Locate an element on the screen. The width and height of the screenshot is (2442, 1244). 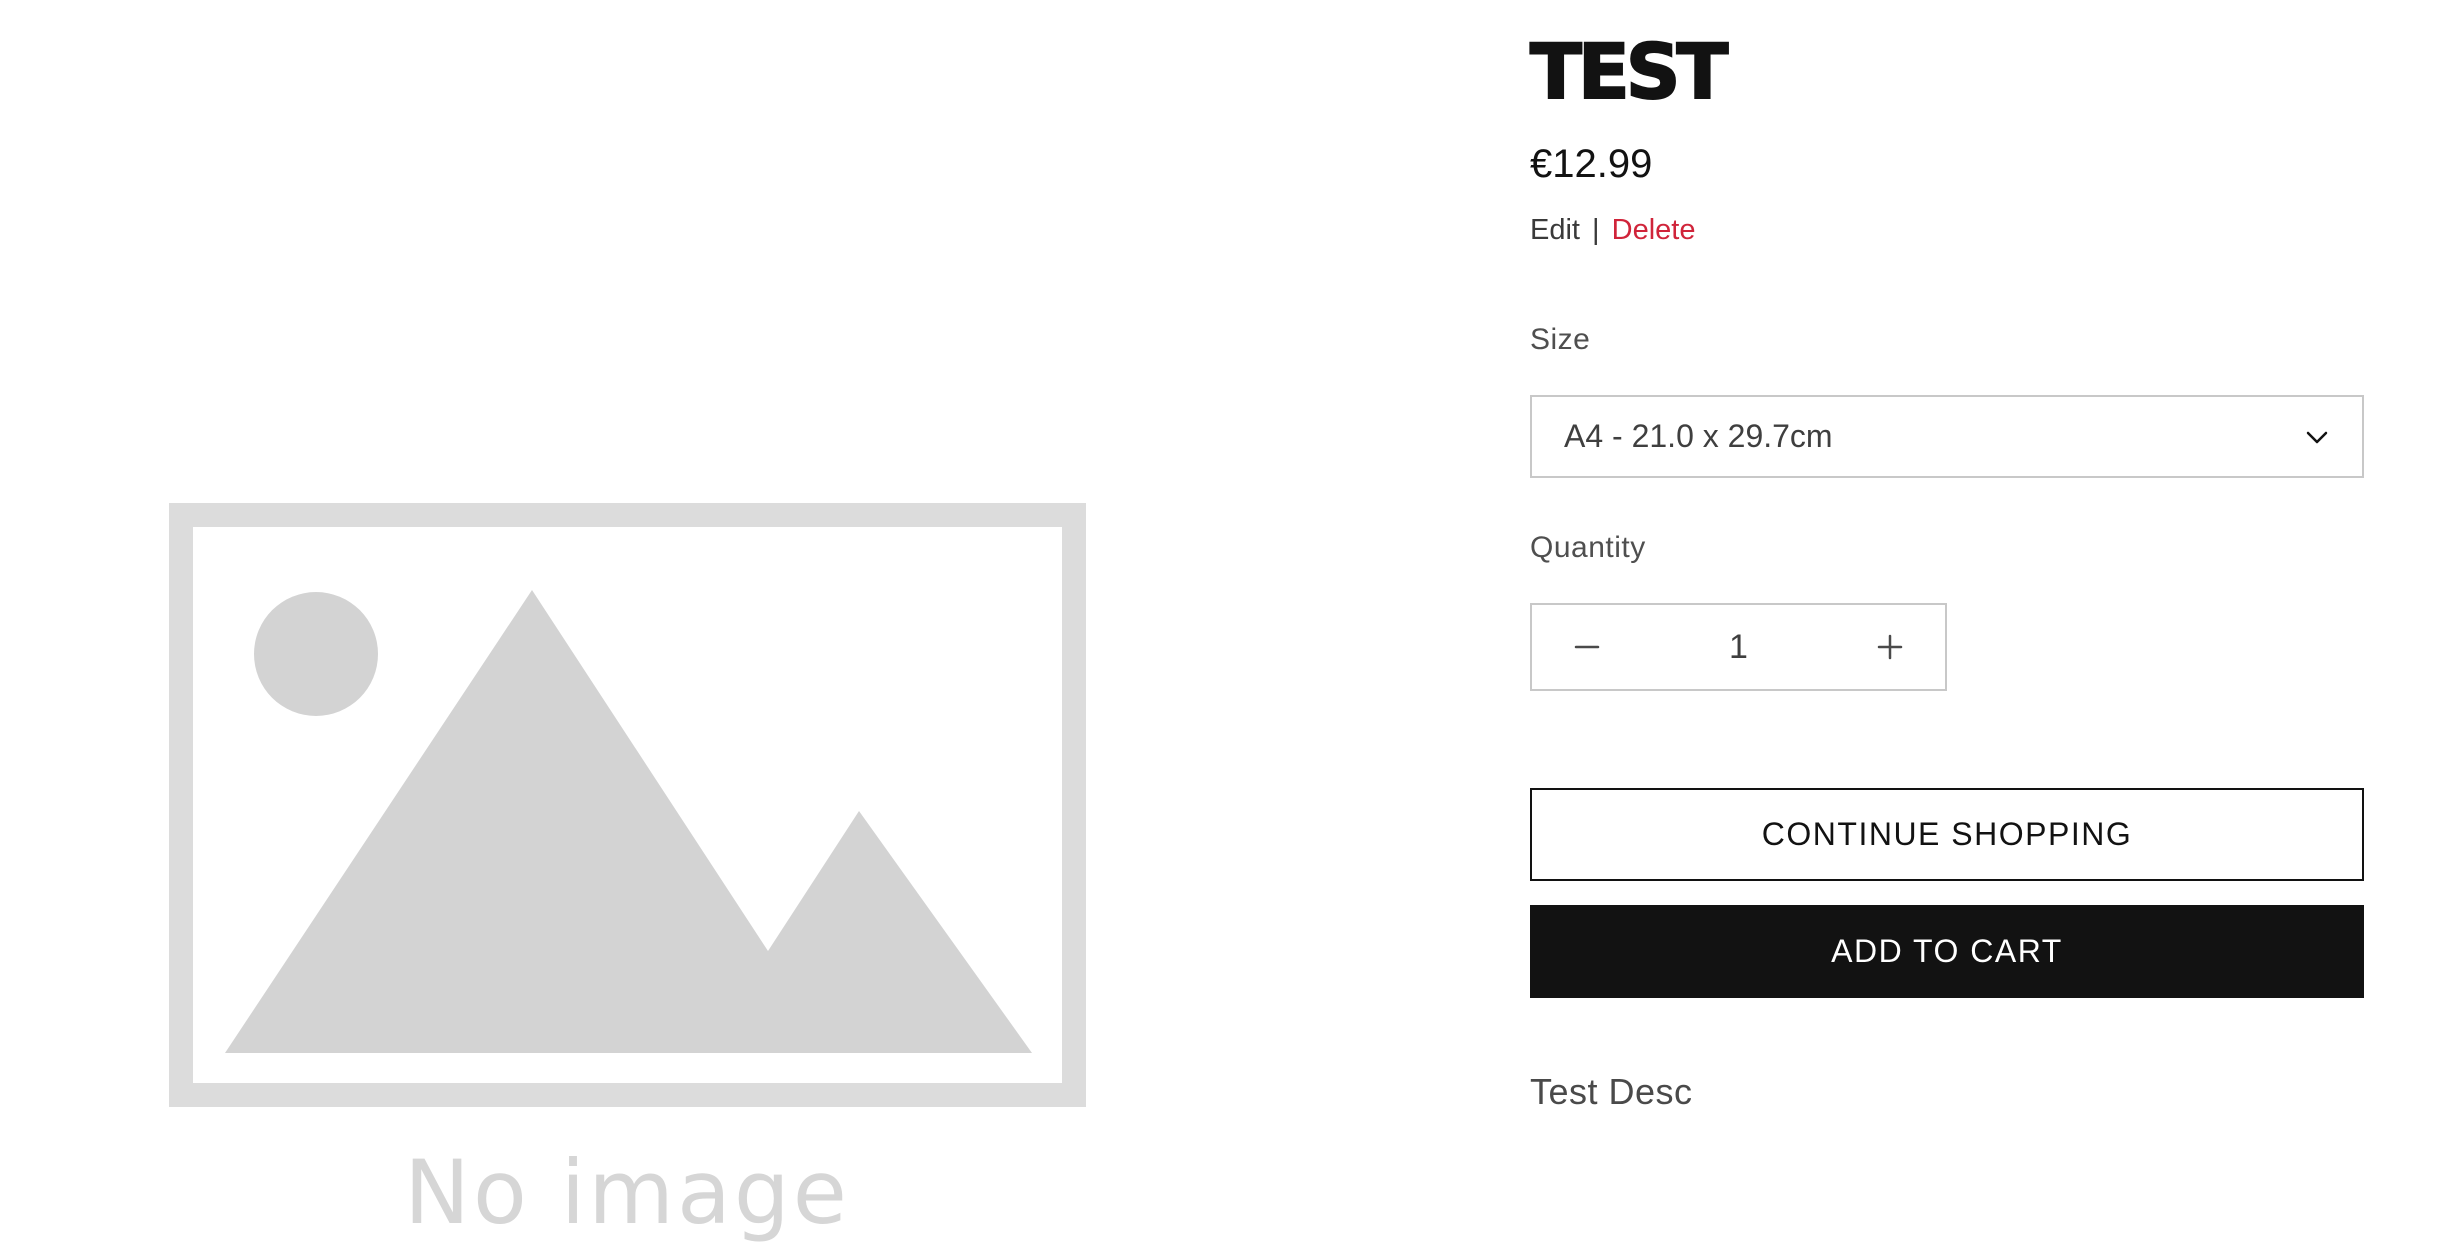
product-description: Test Desc is located at coordinates (1611, 1091).